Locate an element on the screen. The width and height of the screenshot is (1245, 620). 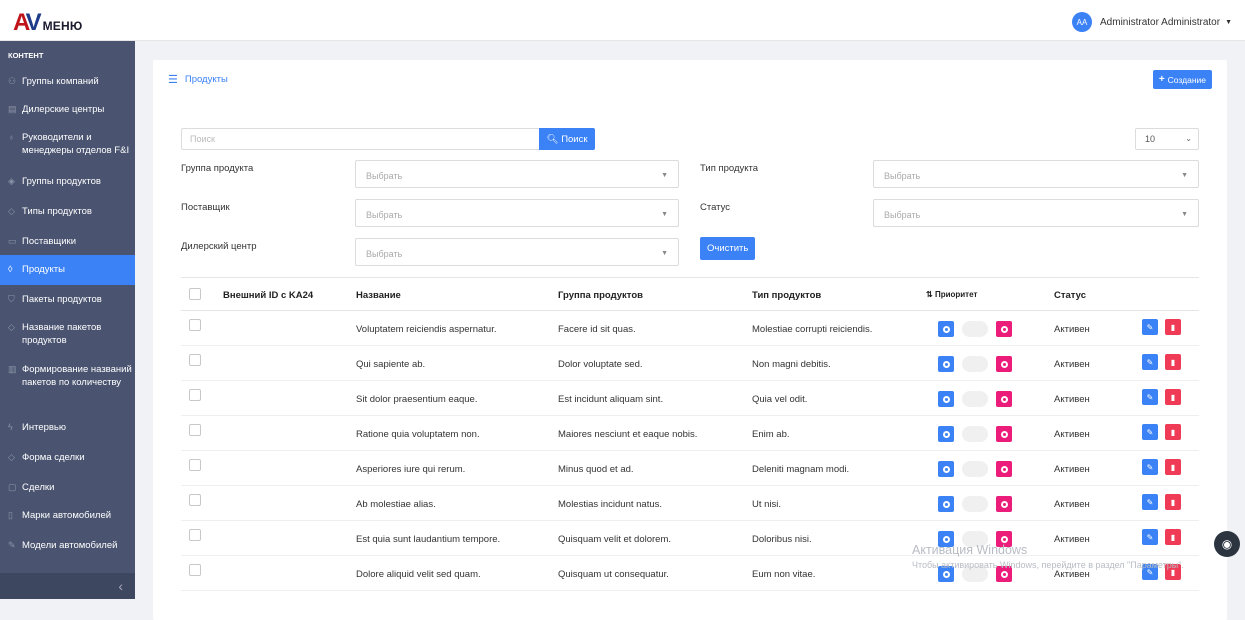
sidebar-collapse-button: ‹ is located at coordinates (67, 586).